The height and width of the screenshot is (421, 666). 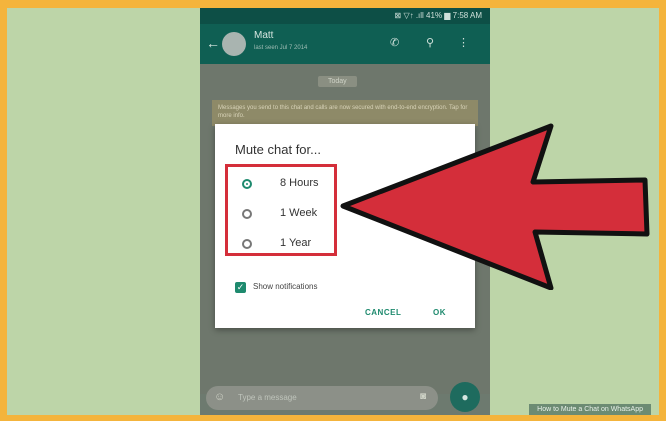 I want to click on camera-icon: ◙, so click(x=423, y=396).